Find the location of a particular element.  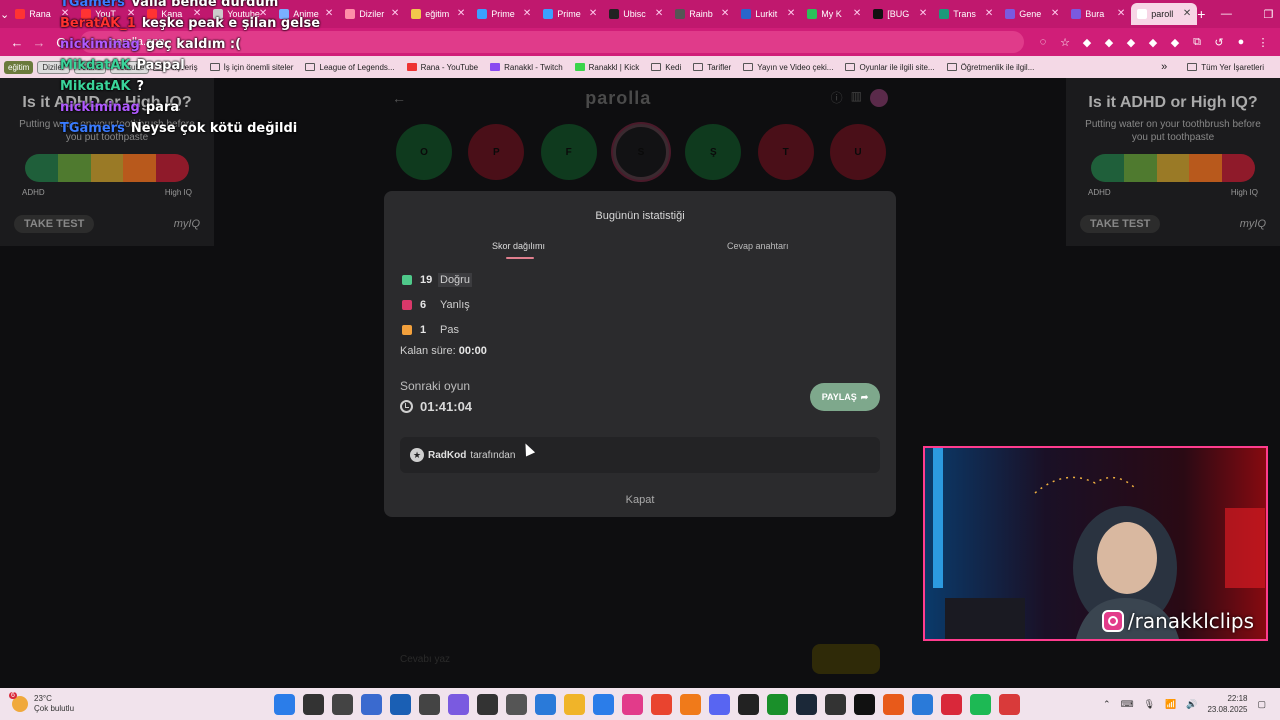

answer-input: Cevabı yaz is located at coordinates (425, 659).